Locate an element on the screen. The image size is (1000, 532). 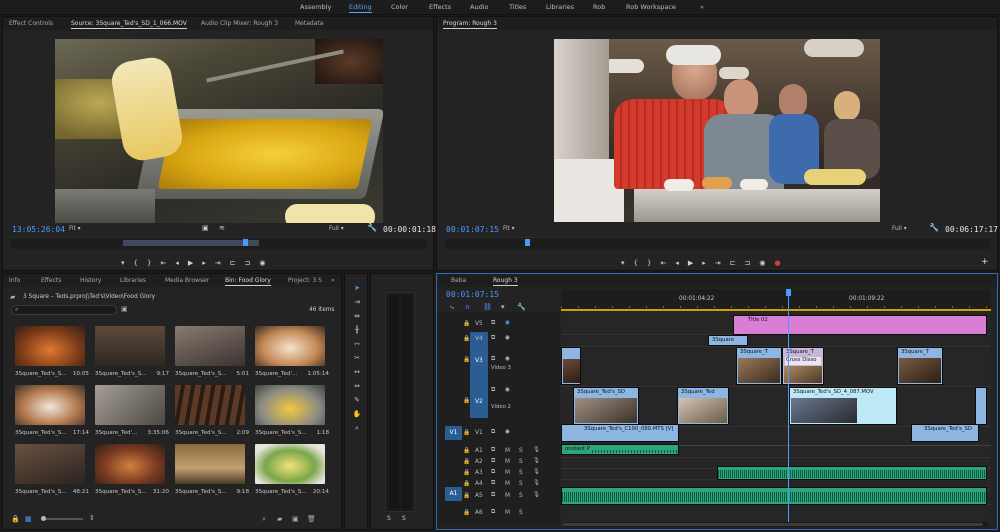
ripple-edit-icon: ⇹ is located at coordinates (357, 316).